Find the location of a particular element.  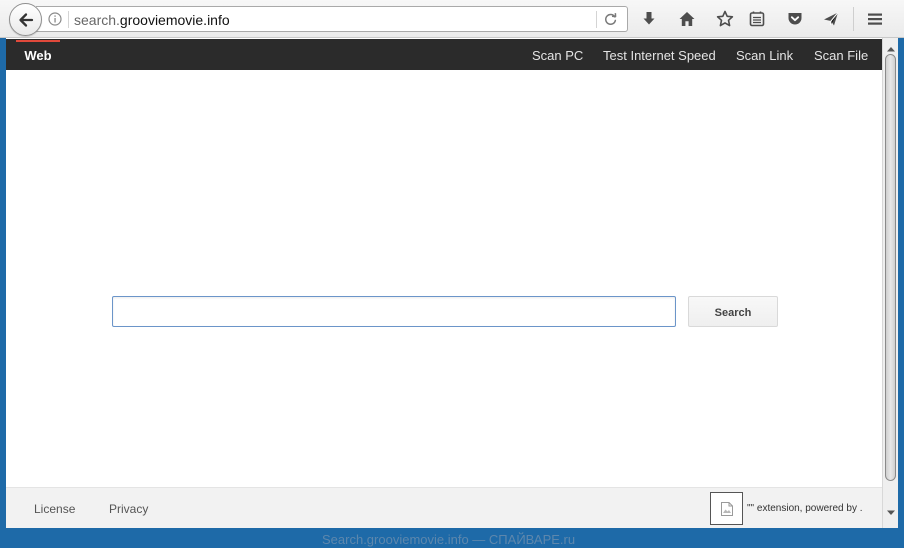

broken-image-icon is located at coordinates (726, 508).